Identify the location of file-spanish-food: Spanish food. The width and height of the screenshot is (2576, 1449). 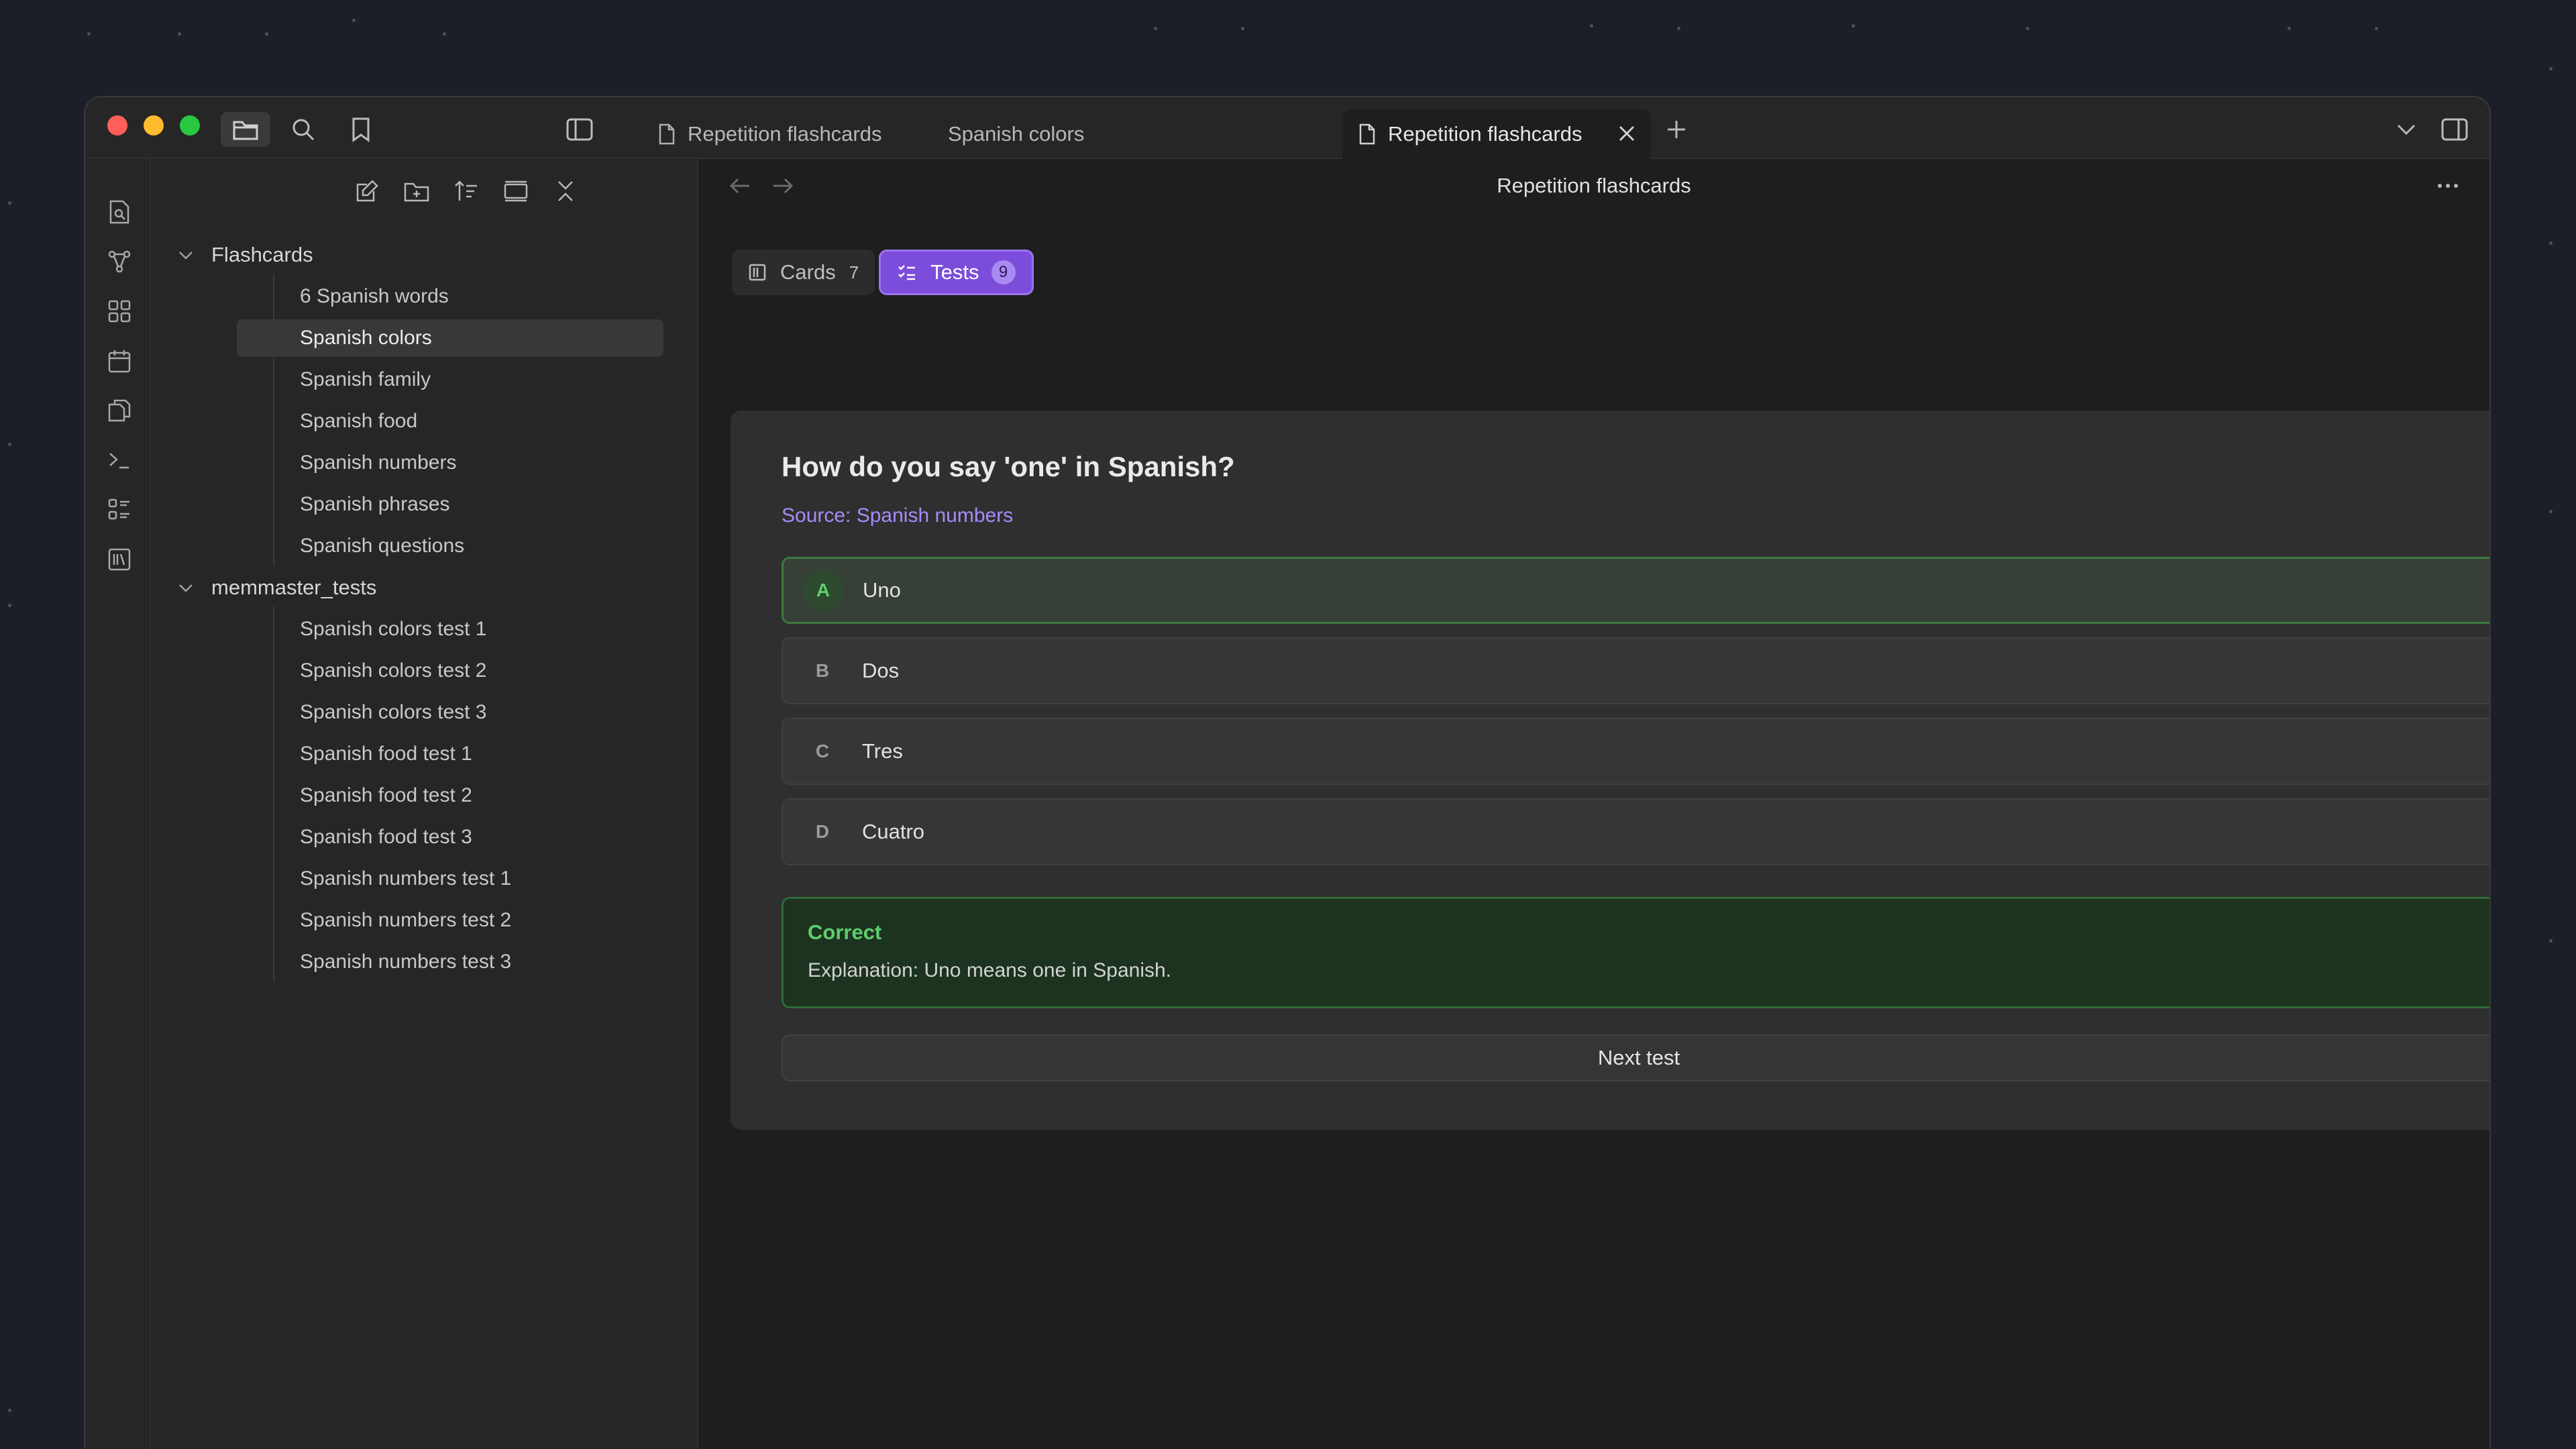
(450, 421).